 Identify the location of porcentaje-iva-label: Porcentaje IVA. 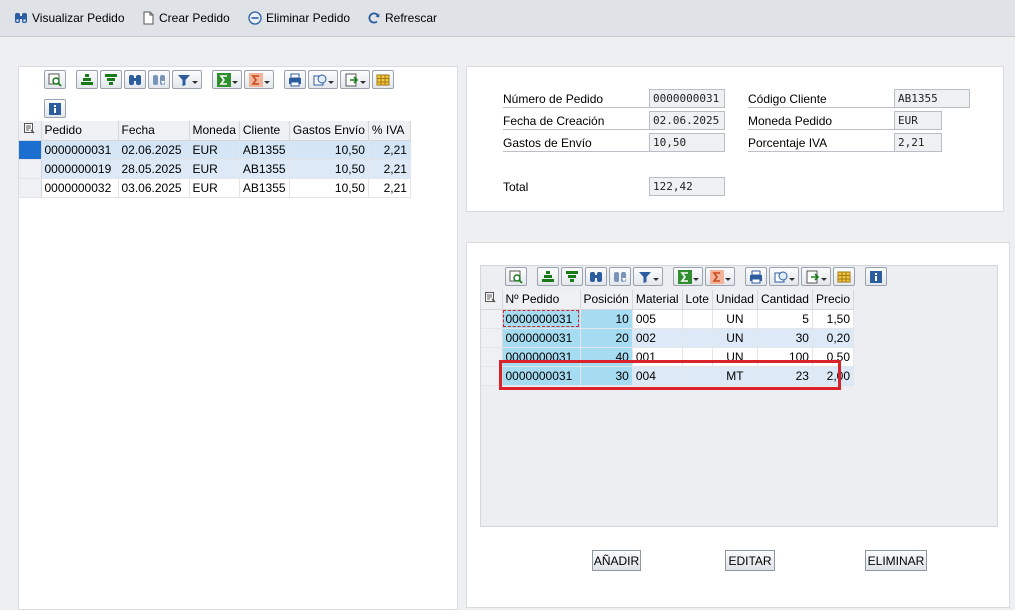
(821, 143).